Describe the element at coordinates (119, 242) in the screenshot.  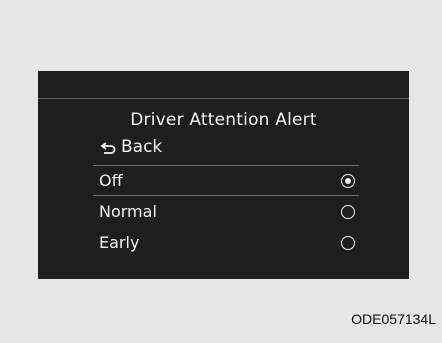
I see `option-early-label: Early` at that location.